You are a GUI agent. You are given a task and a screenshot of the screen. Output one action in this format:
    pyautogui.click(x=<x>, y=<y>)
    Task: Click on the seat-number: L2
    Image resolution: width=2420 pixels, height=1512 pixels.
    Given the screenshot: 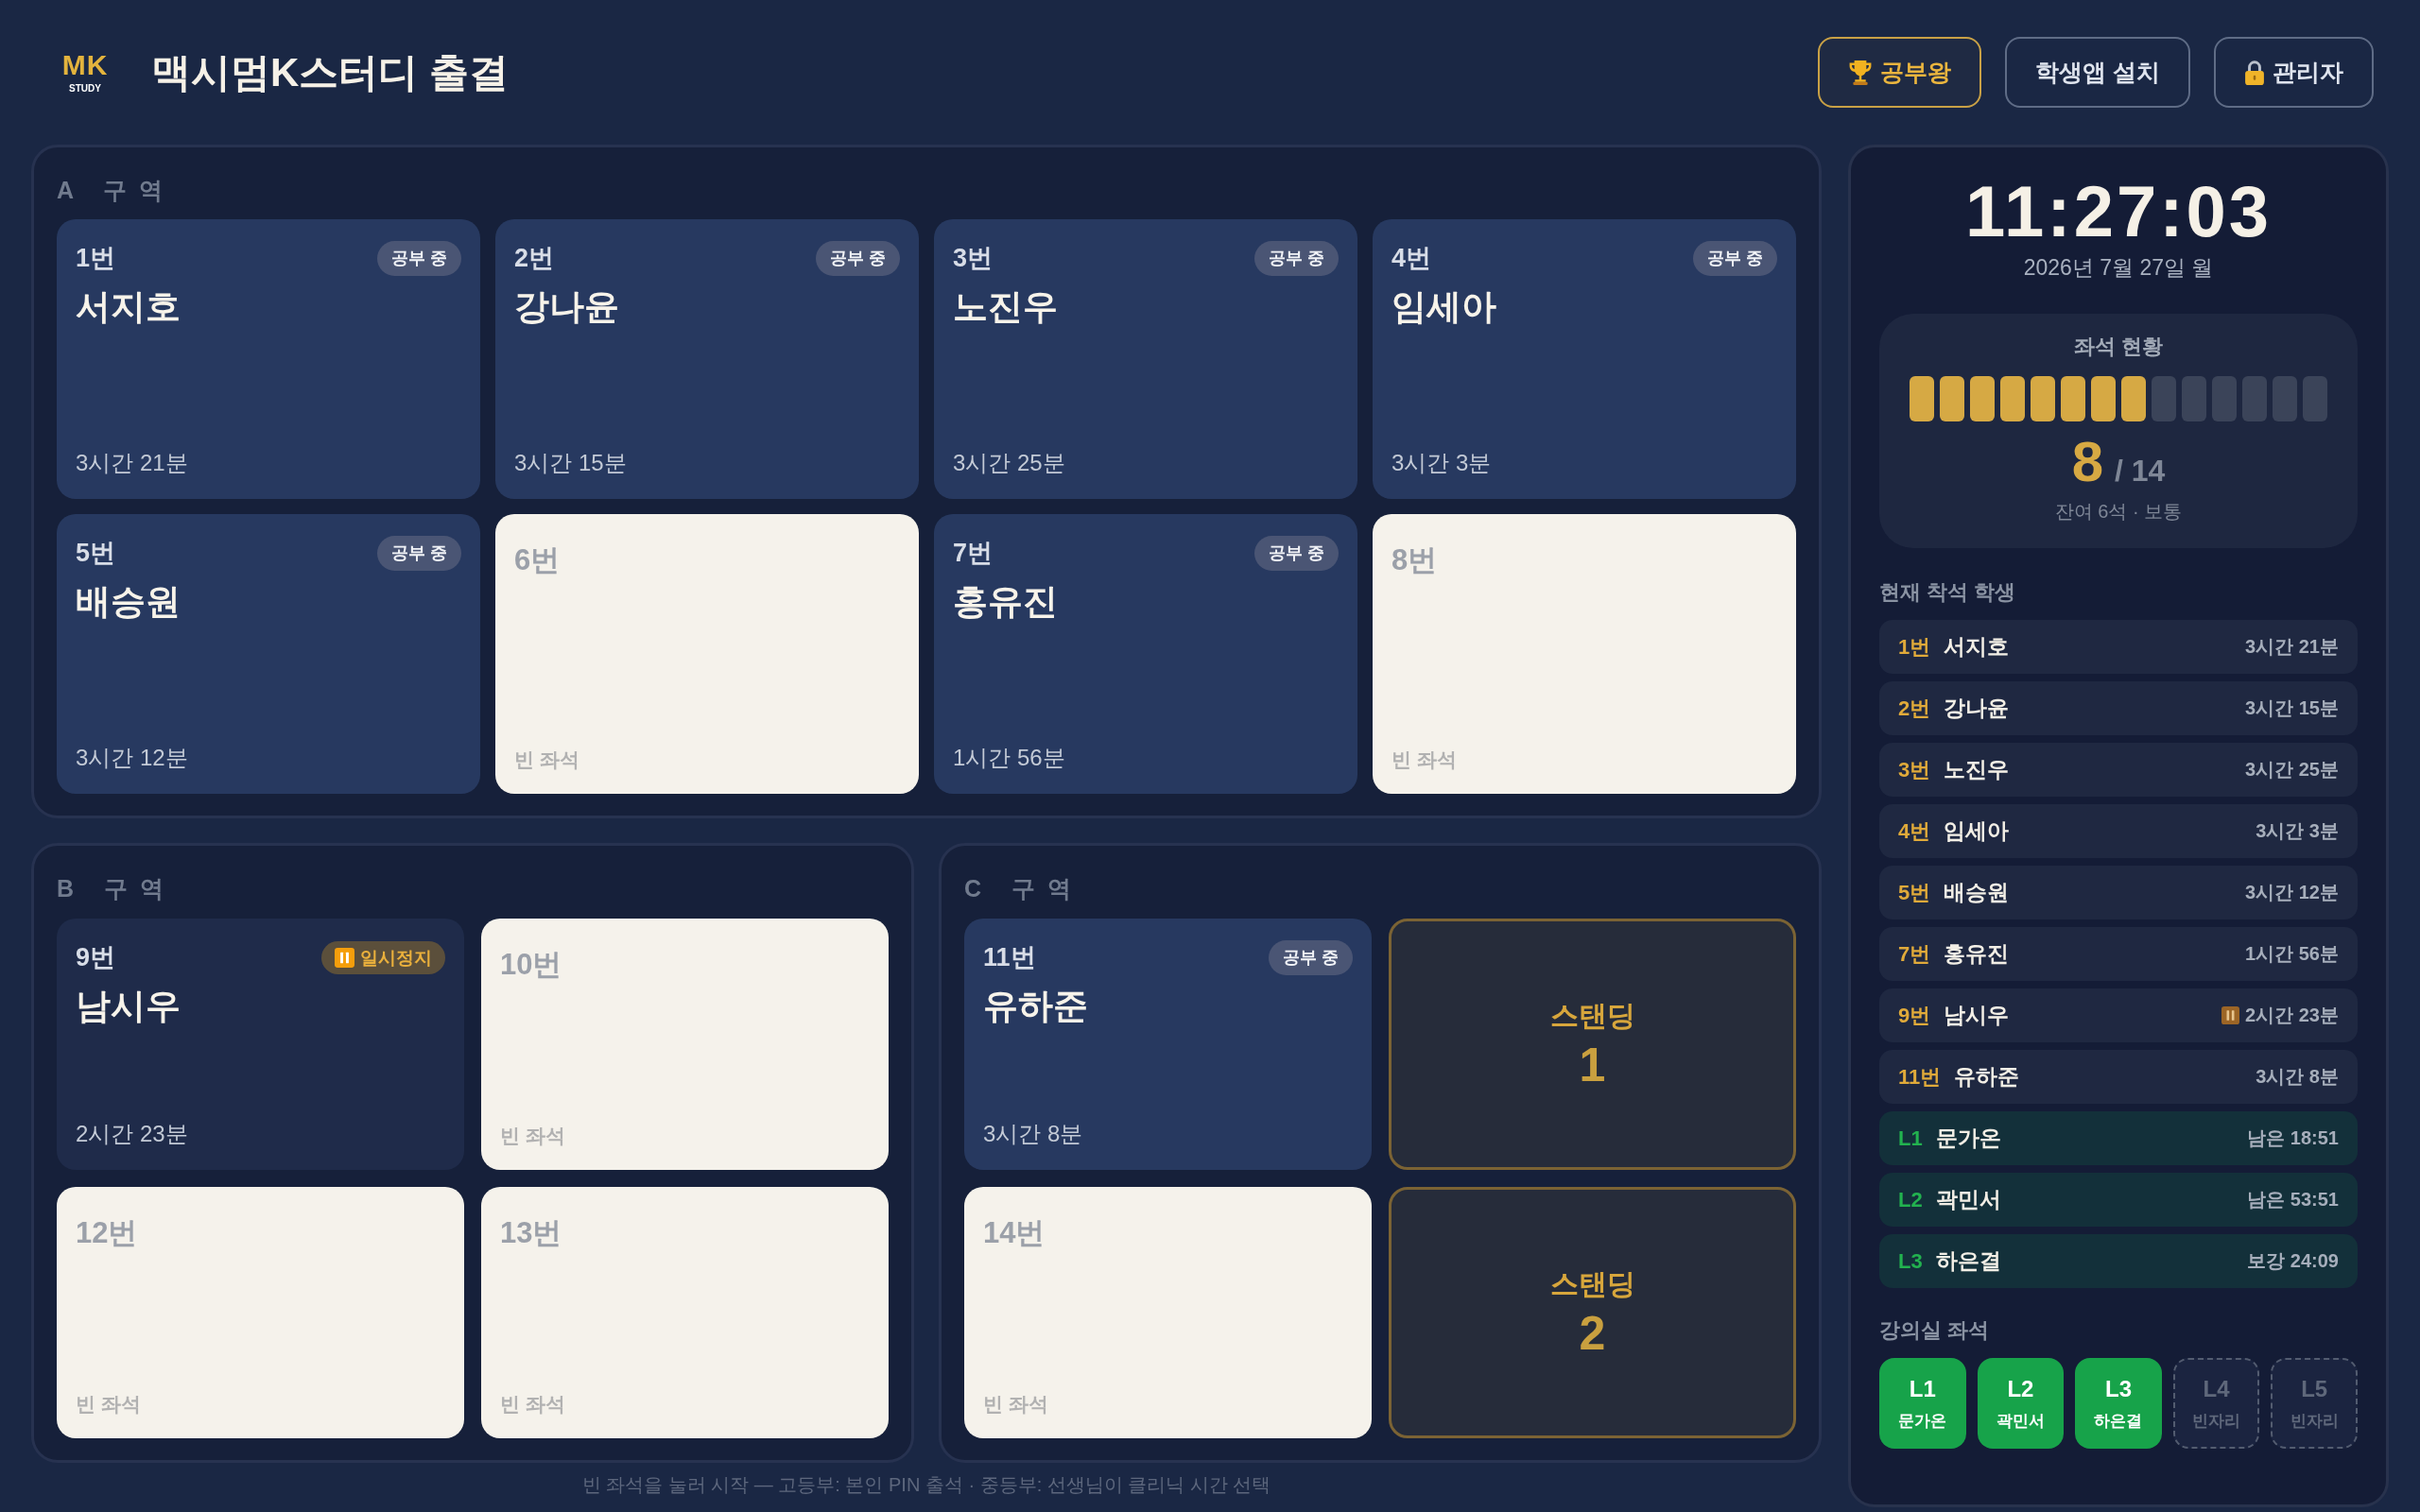 What is the action you would take?
    pyautogui.click(x=1910, y=1199)
    